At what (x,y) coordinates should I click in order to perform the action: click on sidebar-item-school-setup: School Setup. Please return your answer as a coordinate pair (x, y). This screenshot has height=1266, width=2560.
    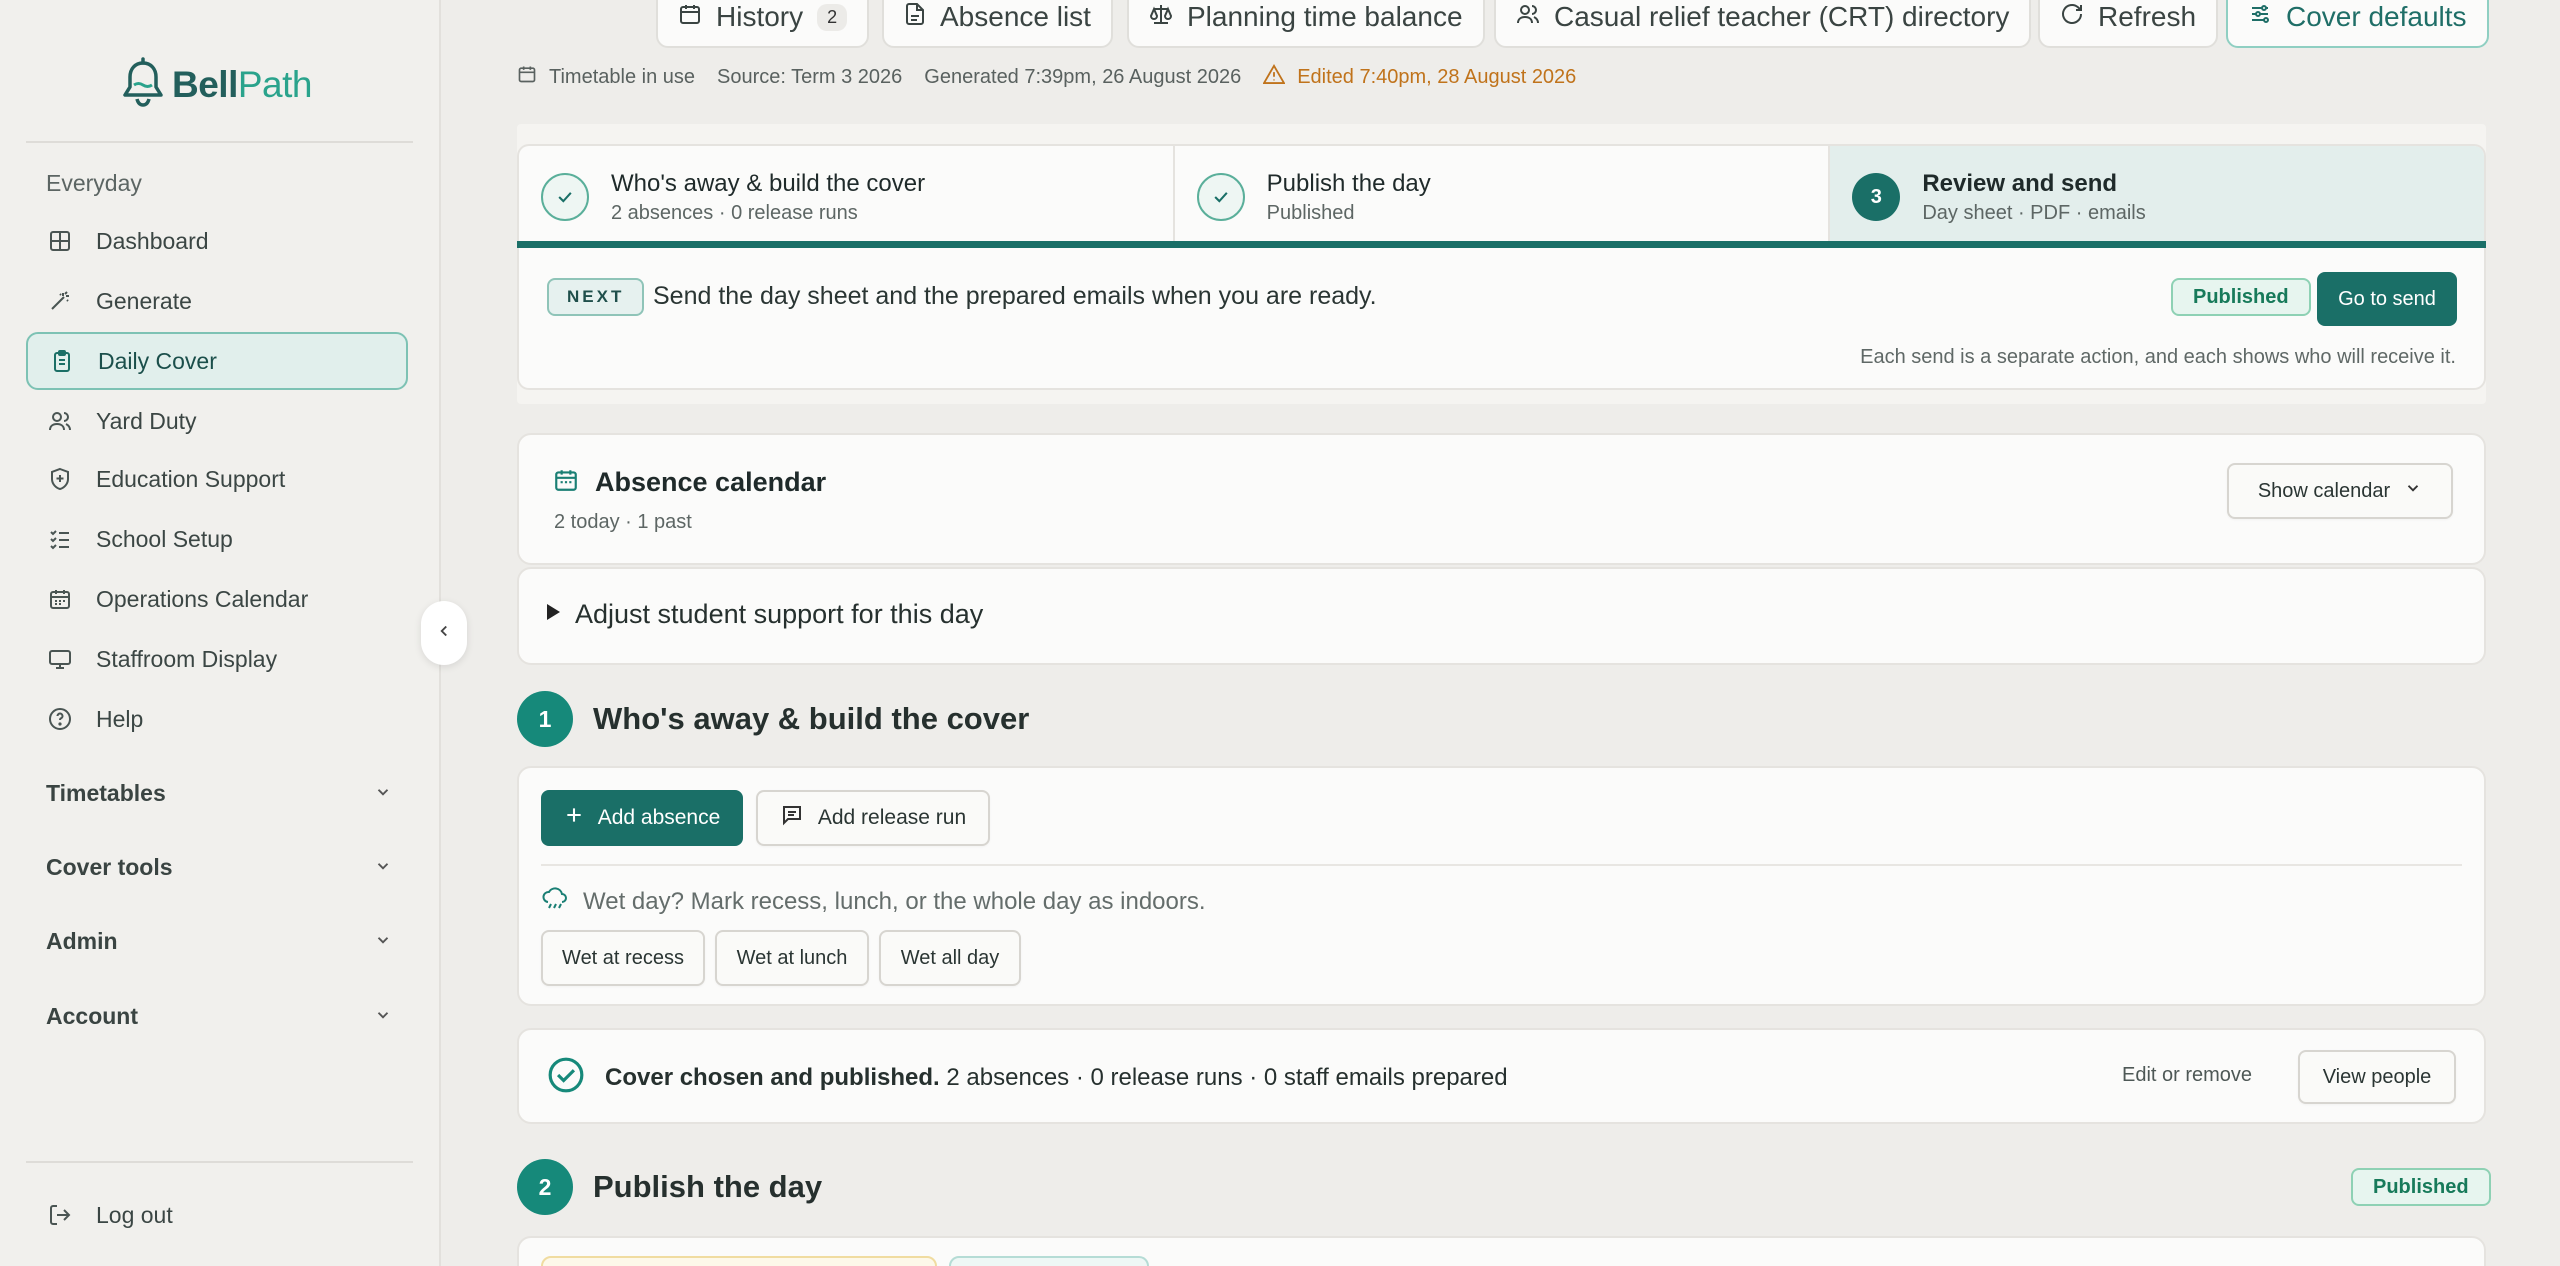
    Looking at the image, I should click on (217, 539).